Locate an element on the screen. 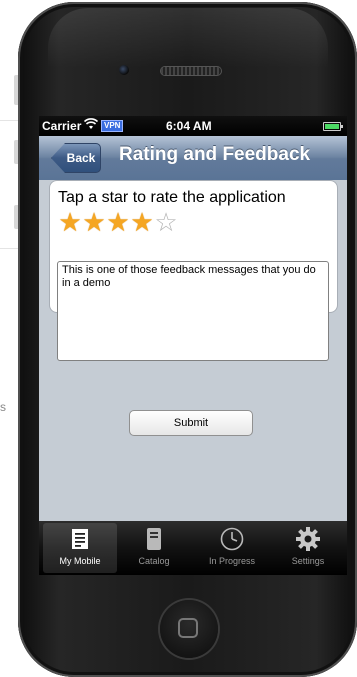 This screenshot has width=357, height=677. rating-prompt: Tap a star to rate the application is located at coordinates (172, 197).